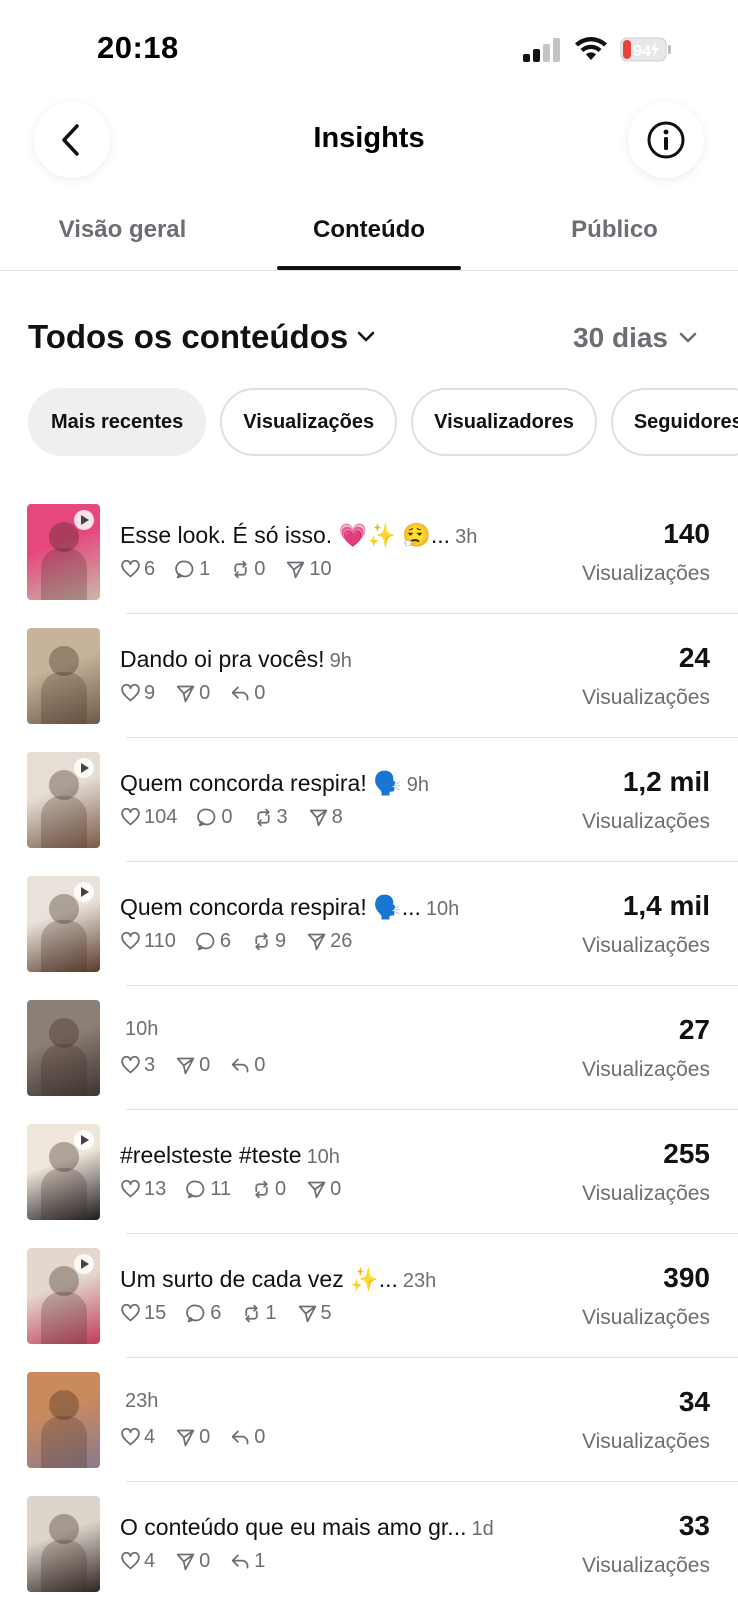  What do you see at coordinates (666, 140) in the screenshot?
I see `info-button` at bounding box center [666, 140].